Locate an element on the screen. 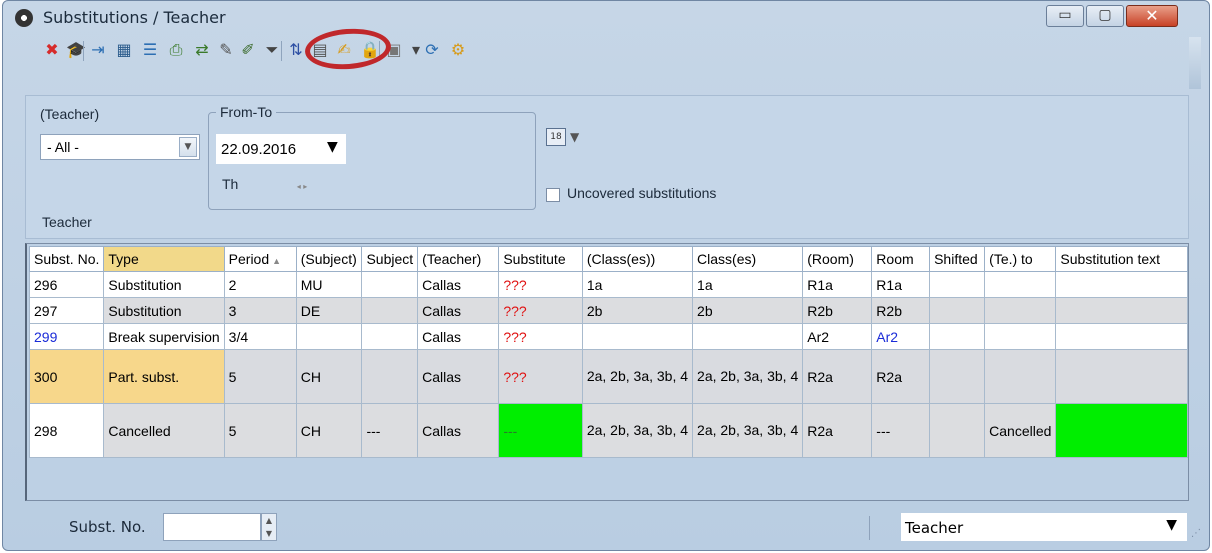  teacher-filter-combo: - All - ▼ is located at coordinates (120, 147).